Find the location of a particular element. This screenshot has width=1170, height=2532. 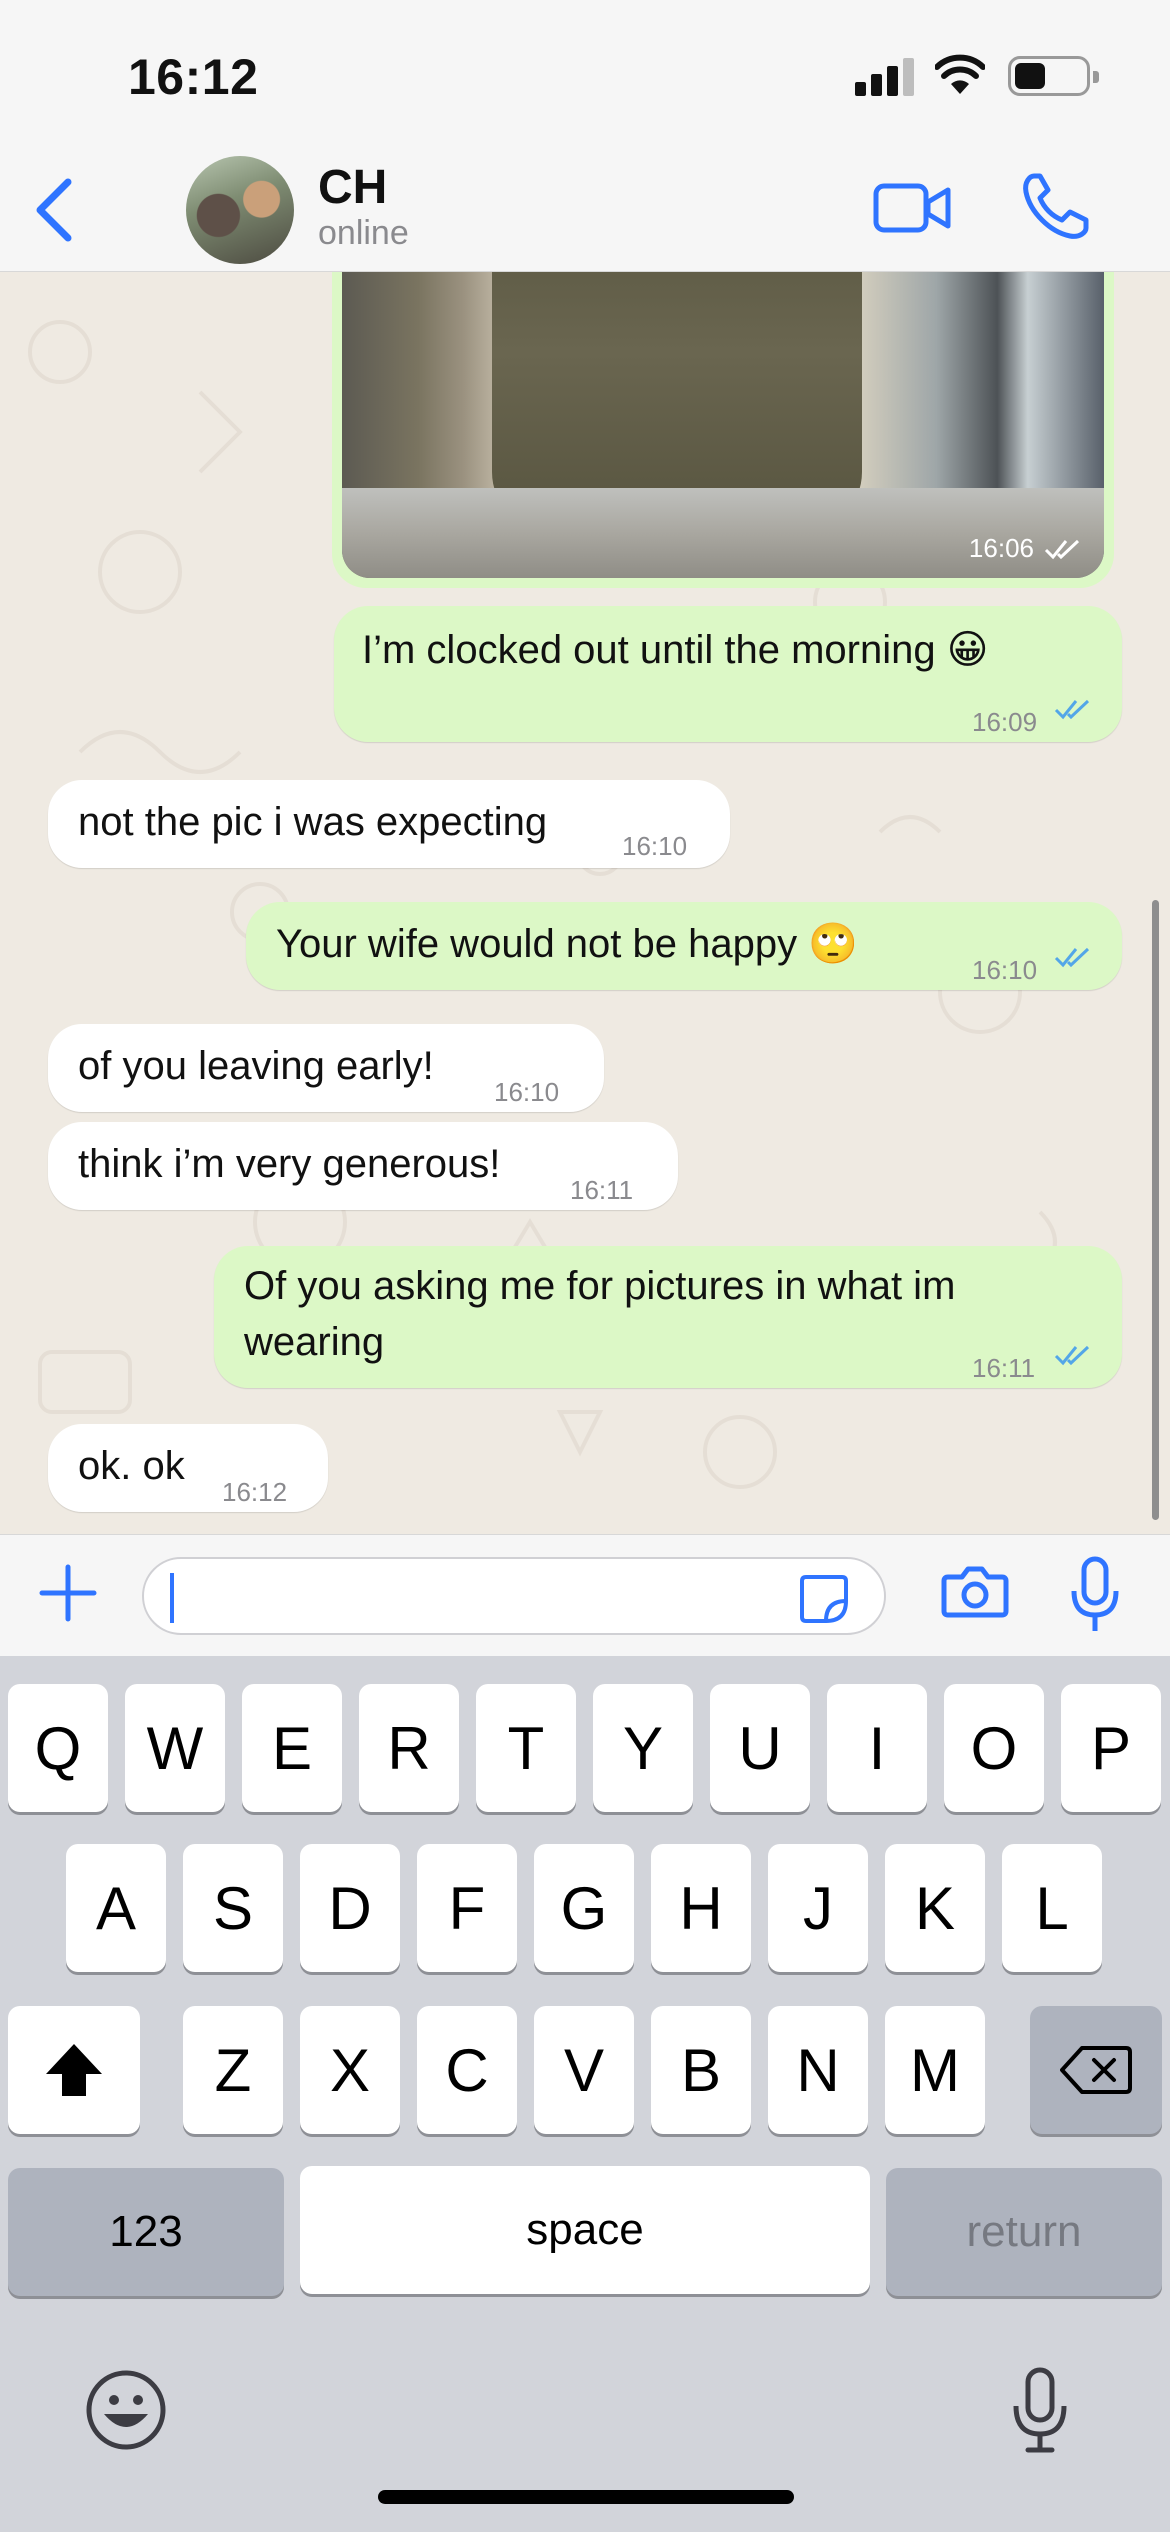

photo-thumbnail: 16:06 is located at coordinates (723, 425).